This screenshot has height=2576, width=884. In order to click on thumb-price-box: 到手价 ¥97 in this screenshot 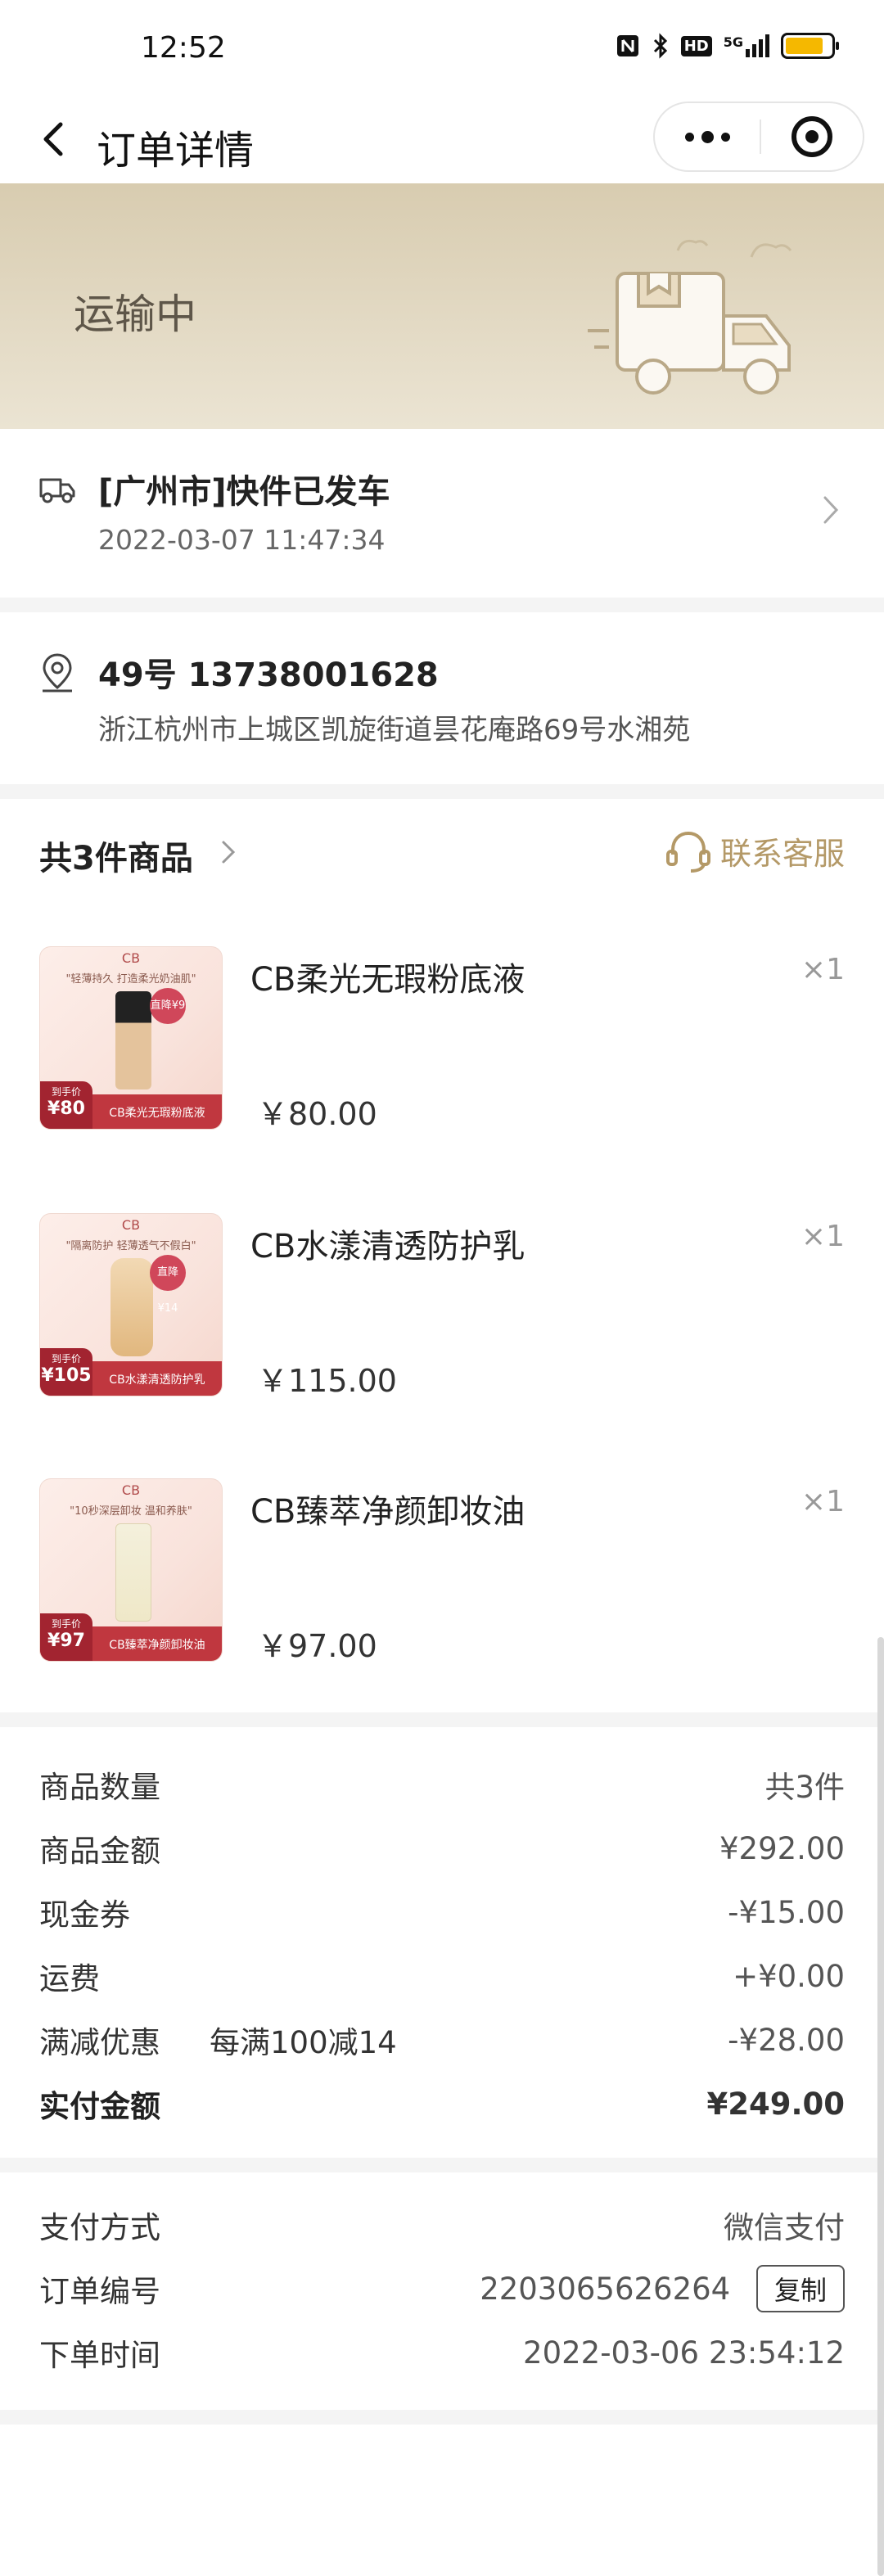, I will do `click(66, 1637)`.